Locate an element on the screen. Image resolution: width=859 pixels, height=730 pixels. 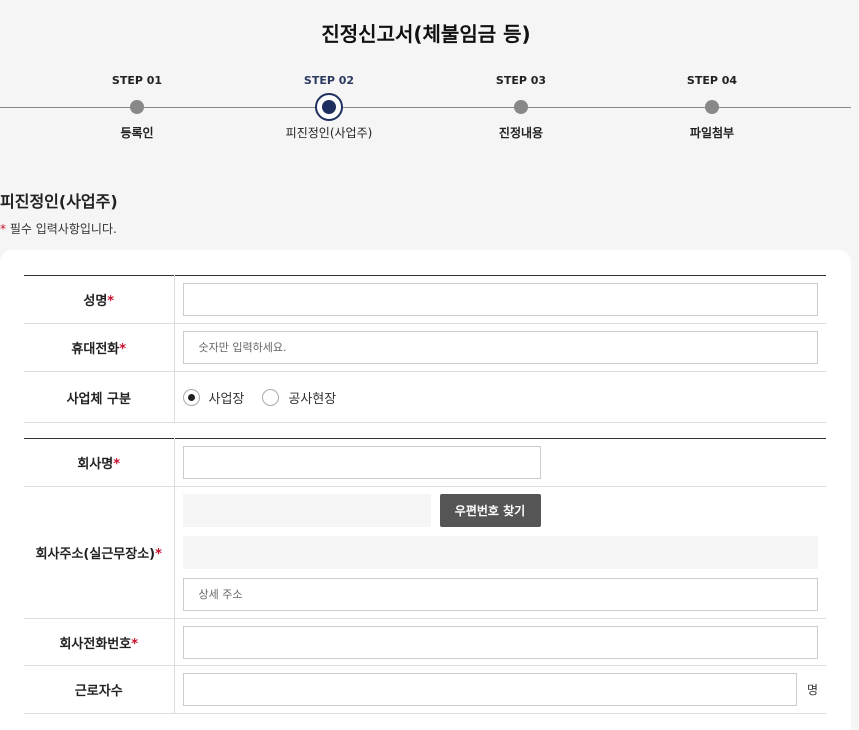
step-2: STEP 02 피진정인(사업주) is located at coordinates (329, 106).